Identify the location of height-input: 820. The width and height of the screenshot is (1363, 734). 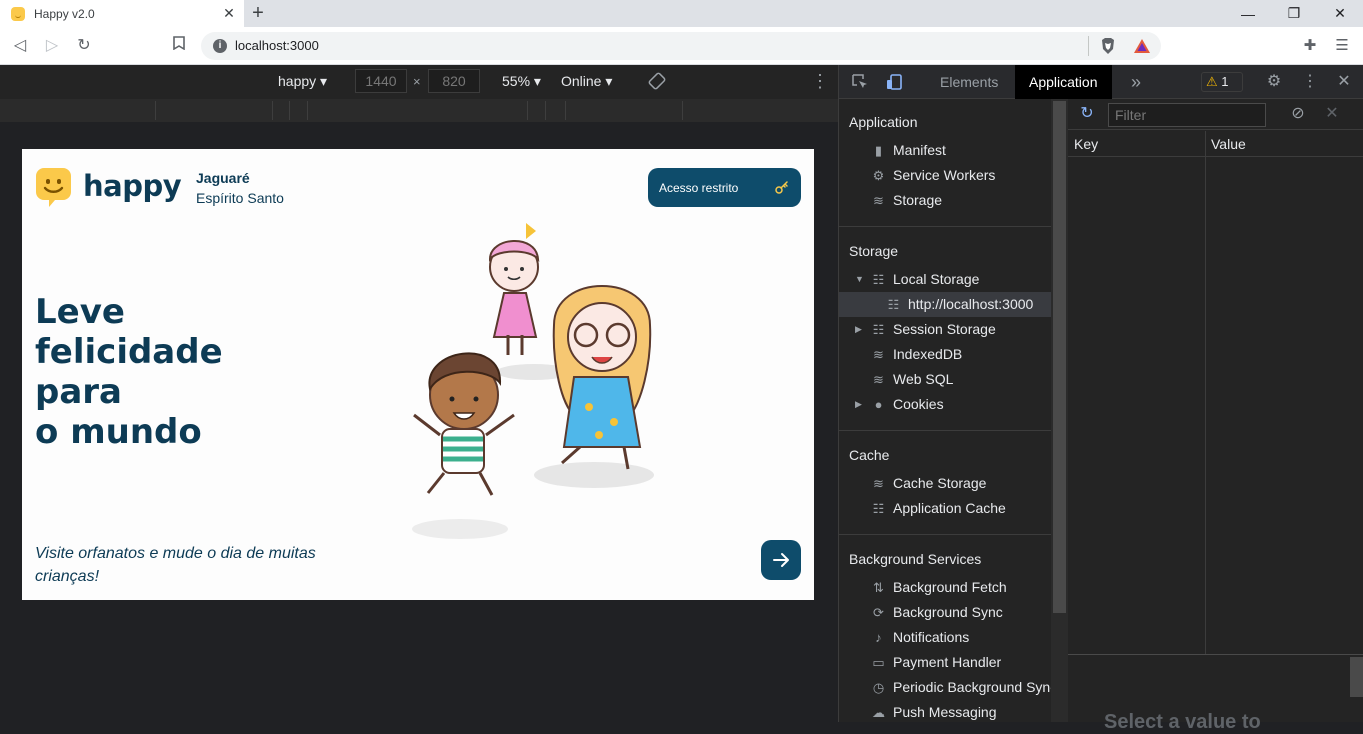
(454, 81).